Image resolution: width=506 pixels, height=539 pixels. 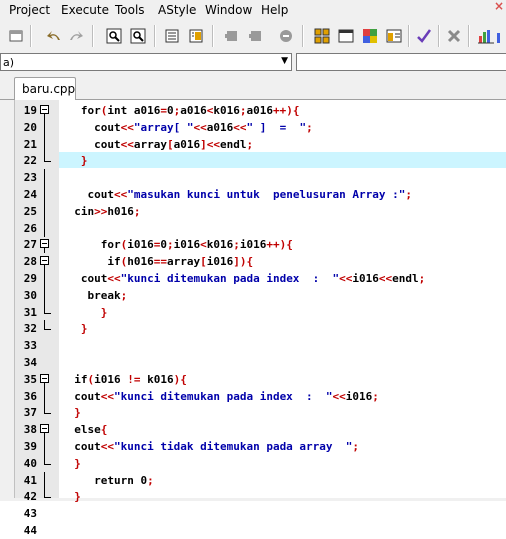 I want to click on code-text: else{, so click(x=91, y=430).